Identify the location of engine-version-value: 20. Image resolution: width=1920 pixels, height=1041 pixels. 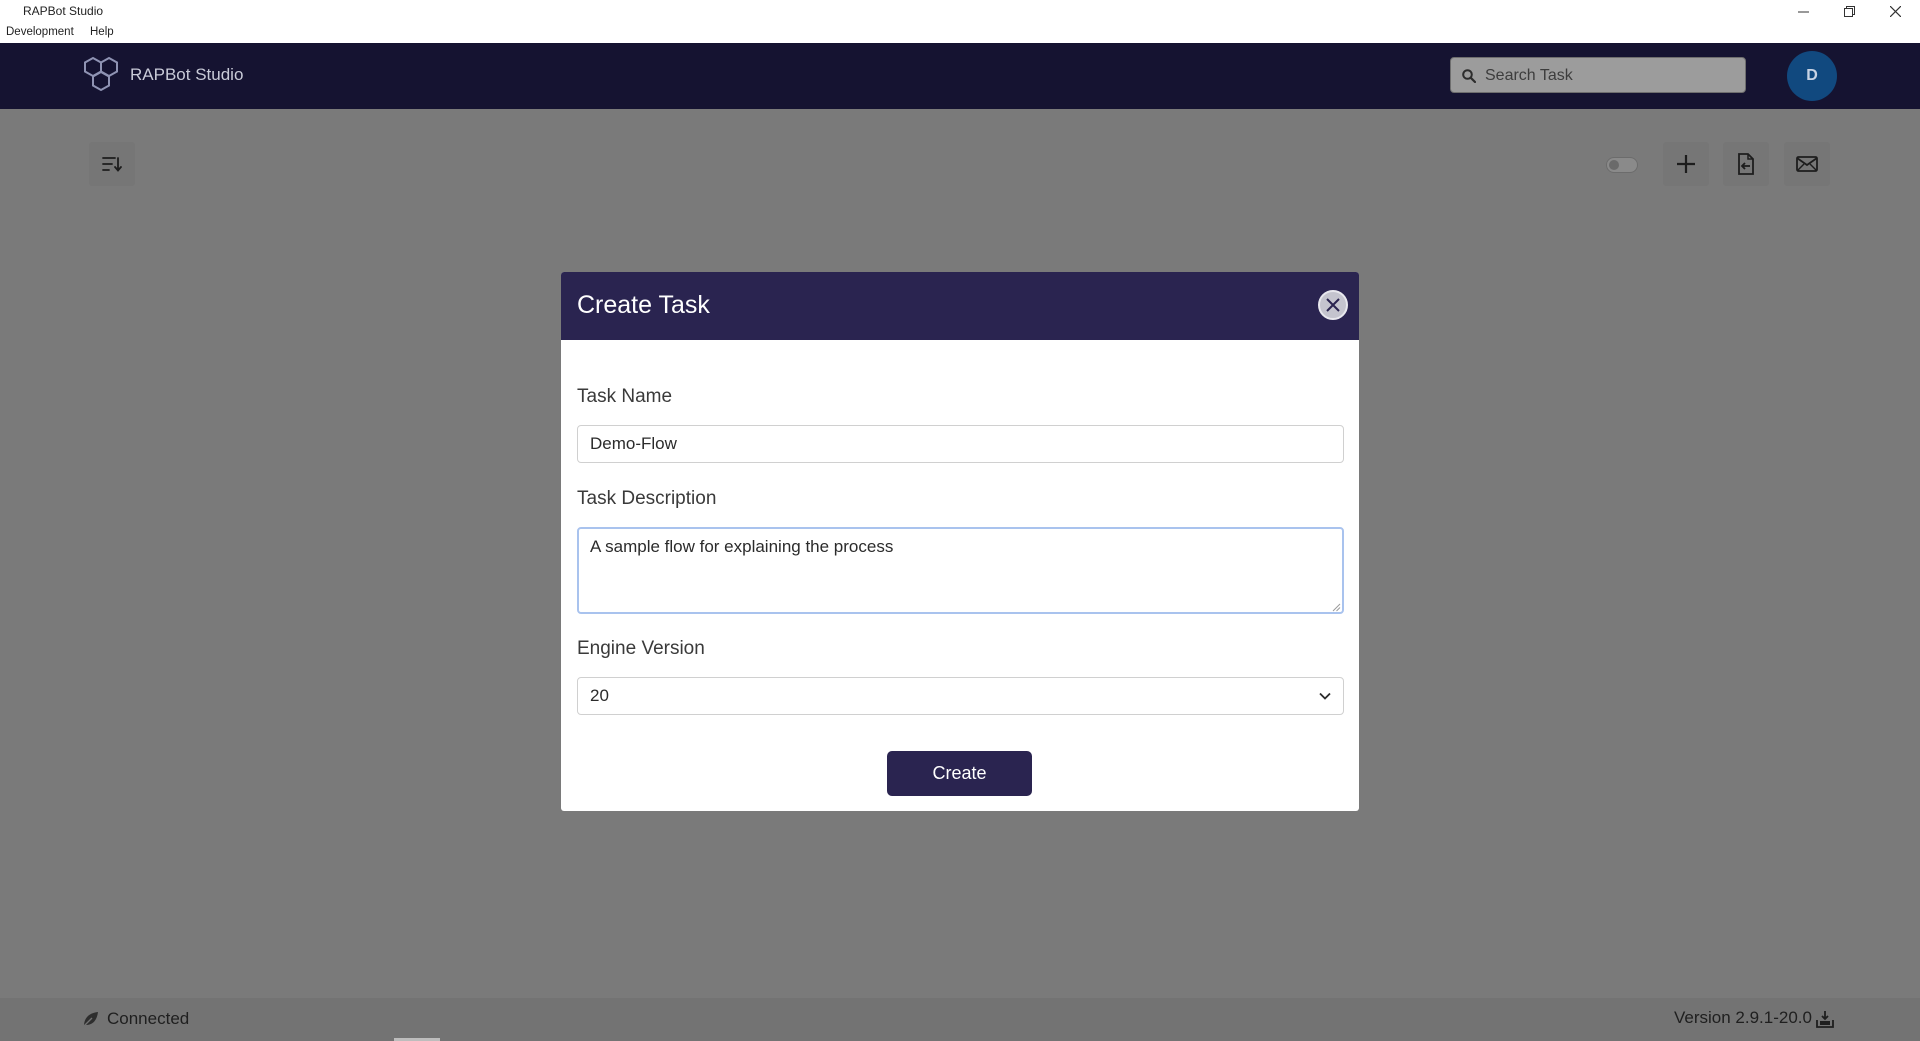
(599, 695).